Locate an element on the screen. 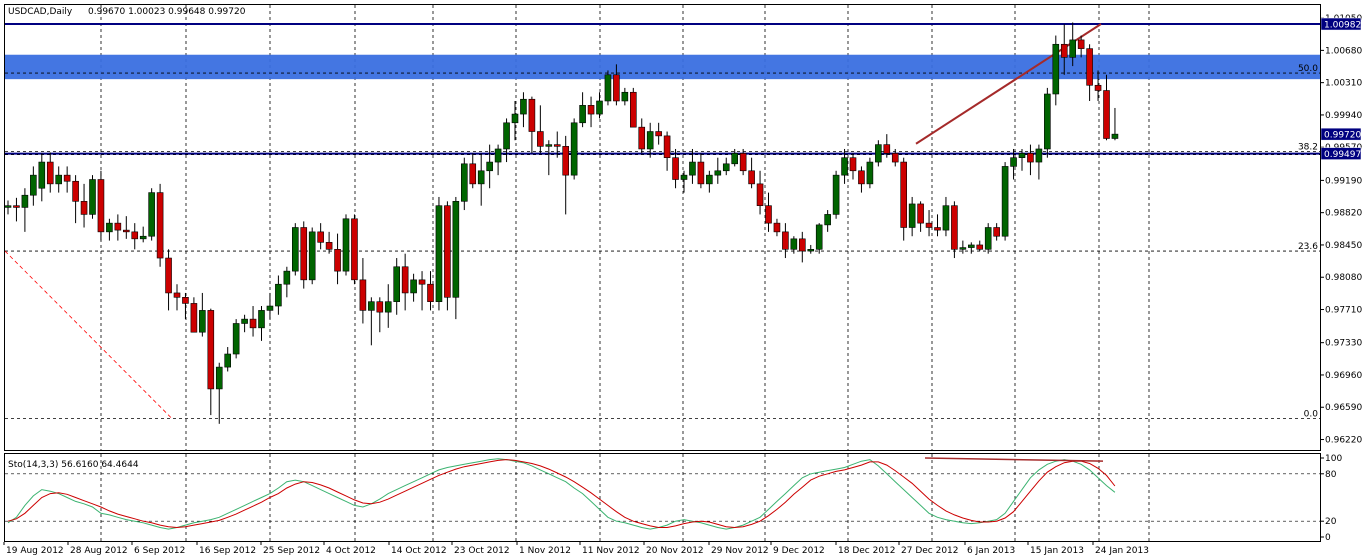 The height and width of the screenshot is (560, 1365). fib-level-label: 23.6 is located at coordinates (1308, 247).